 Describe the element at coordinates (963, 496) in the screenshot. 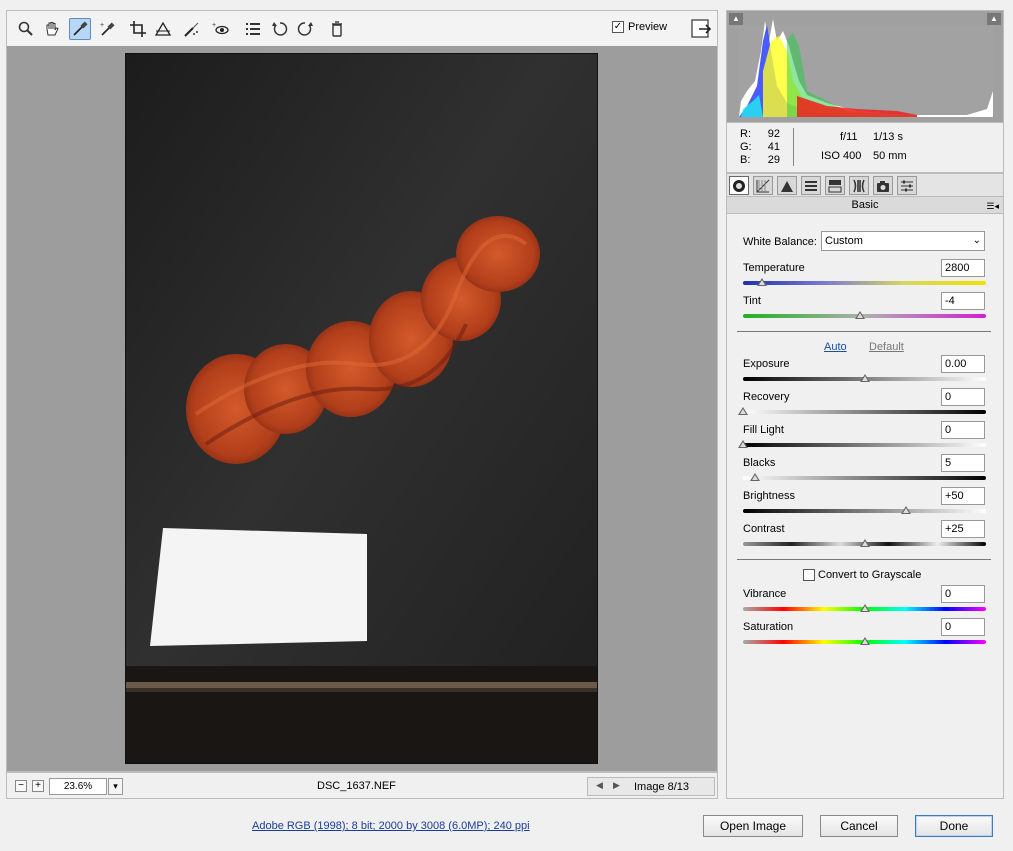

I see `brightness-input: +50` at that location.